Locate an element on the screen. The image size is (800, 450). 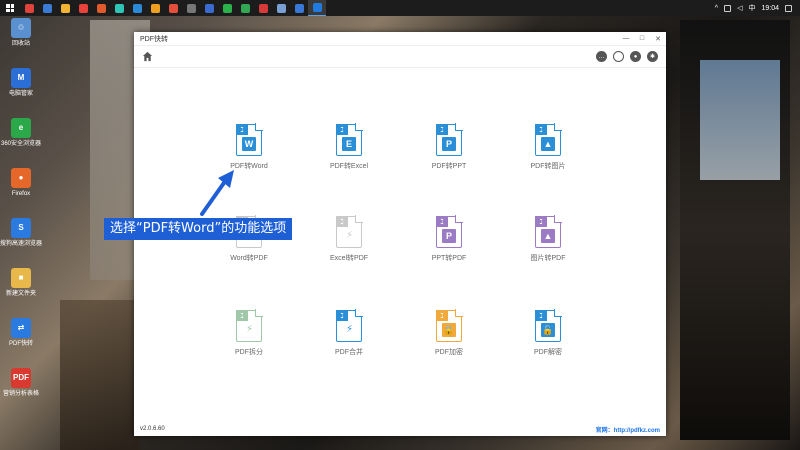
background-wall is located at coordinates (100, 375).